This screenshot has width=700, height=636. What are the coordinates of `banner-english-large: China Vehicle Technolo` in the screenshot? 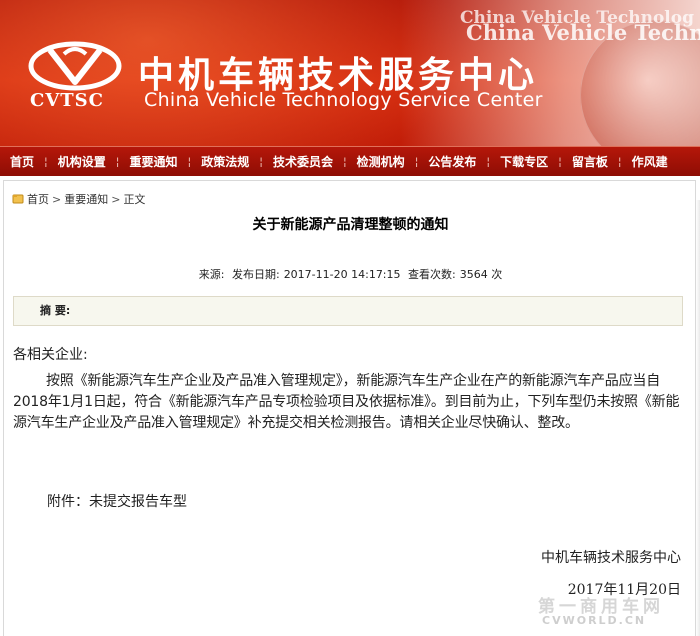 It's located at (583, 32).